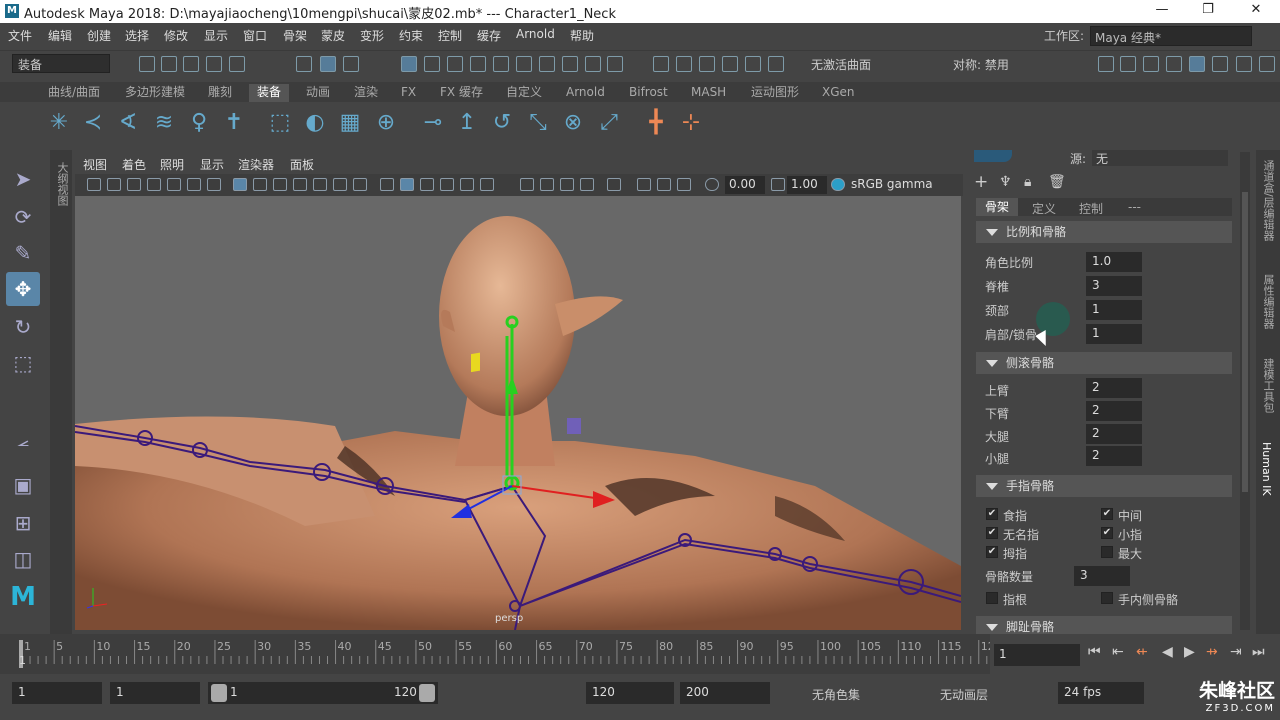 The image size is (1280, 720). Describe the element at coordinates (60, 35) in the screenshot. I see `menu-edit: 编辑` at that location.